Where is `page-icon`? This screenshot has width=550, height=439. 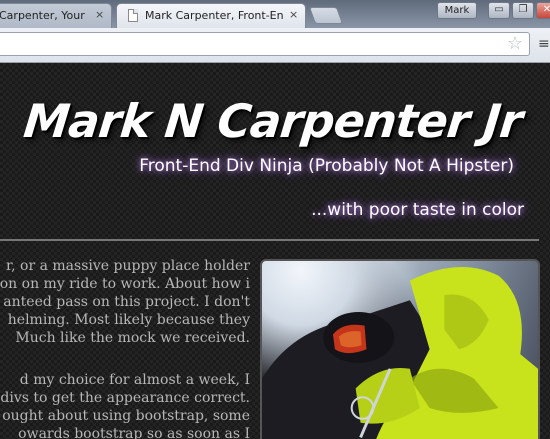
page-icon is located at coordinates (133, 15).